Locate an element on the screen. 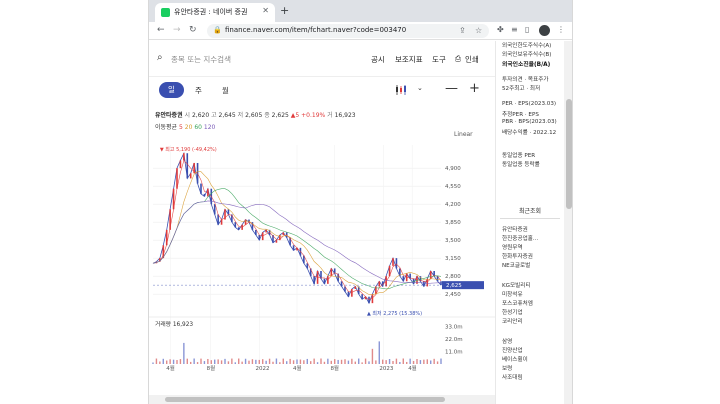 This screenshot has width=720, height=404. candlestick-icon is located at coordinates (402, 90).